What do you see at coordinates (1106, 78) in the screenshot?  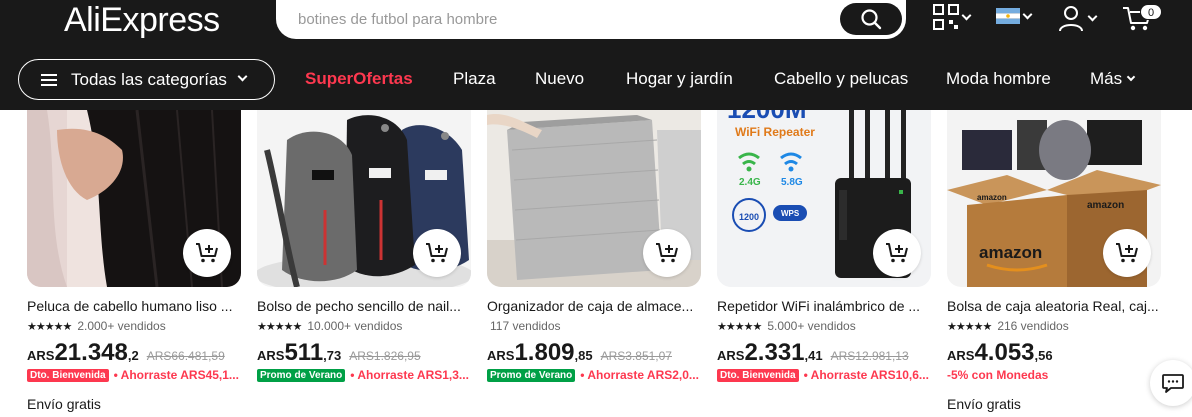 I see `nav-item-mas-label: Más` at bounding box center [1106, 78].